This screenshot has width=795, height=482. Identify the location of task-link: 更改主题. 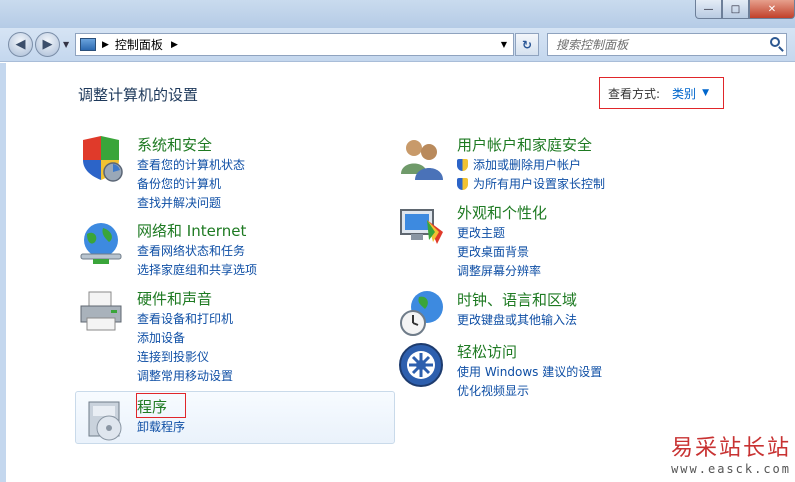
(499, 233).